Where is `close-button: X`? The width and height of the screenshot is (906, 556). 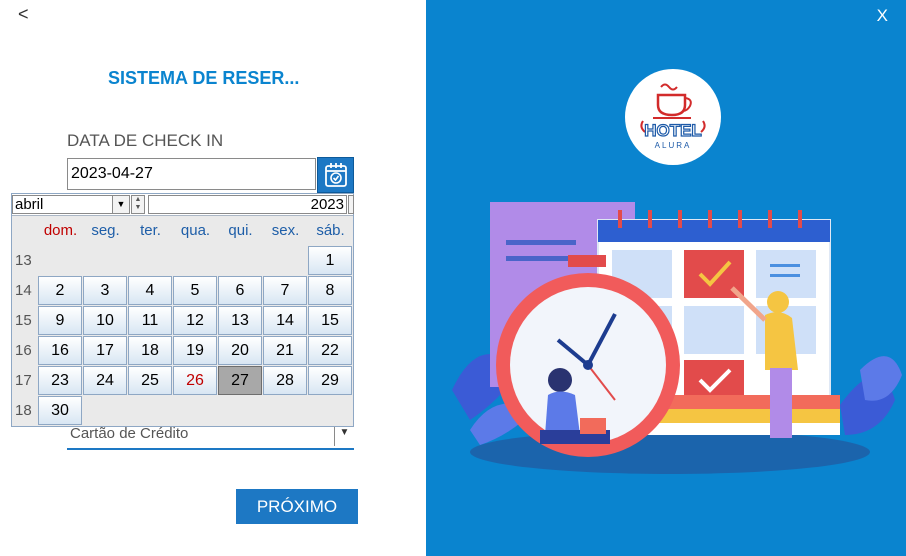 close-button: X is located at coordinates (882, 16).